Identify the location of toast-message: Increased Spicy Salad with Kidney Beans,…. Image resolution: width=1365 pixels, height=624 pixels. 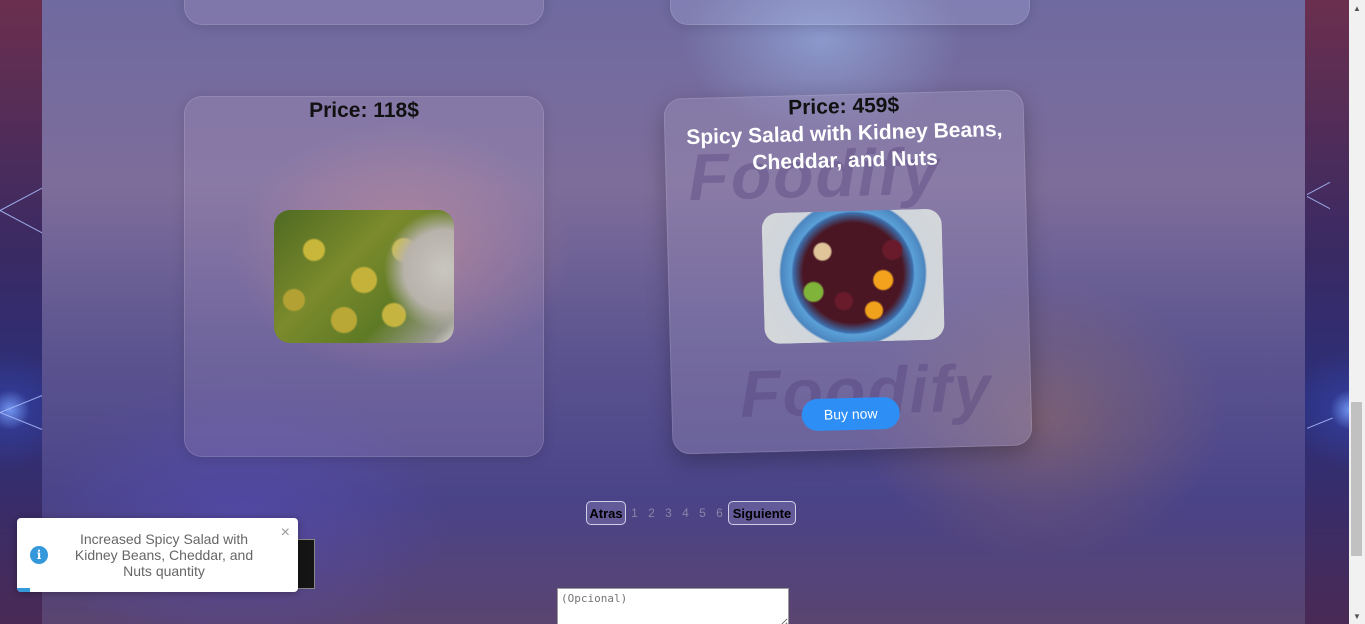
(164, 555).